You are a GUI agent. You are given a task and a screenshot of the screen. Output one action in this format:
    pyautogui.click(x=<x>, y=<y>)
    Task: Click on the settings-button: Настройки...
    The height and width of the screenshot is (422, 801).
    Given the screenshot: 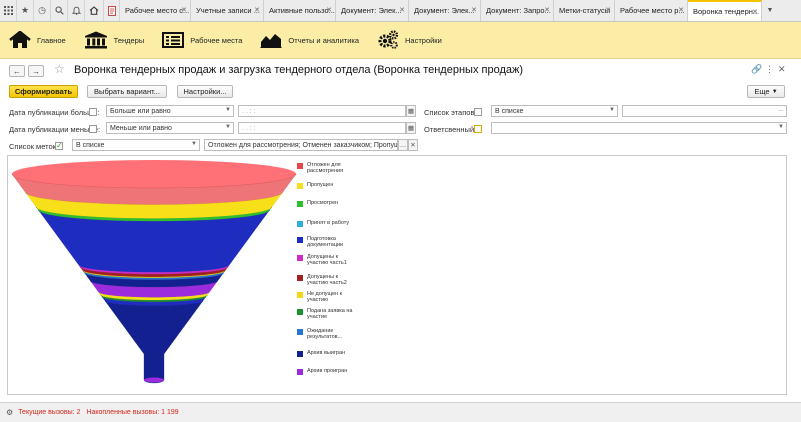 What is the action you would take?
    pyautogui.click(x=205, y=91)
    